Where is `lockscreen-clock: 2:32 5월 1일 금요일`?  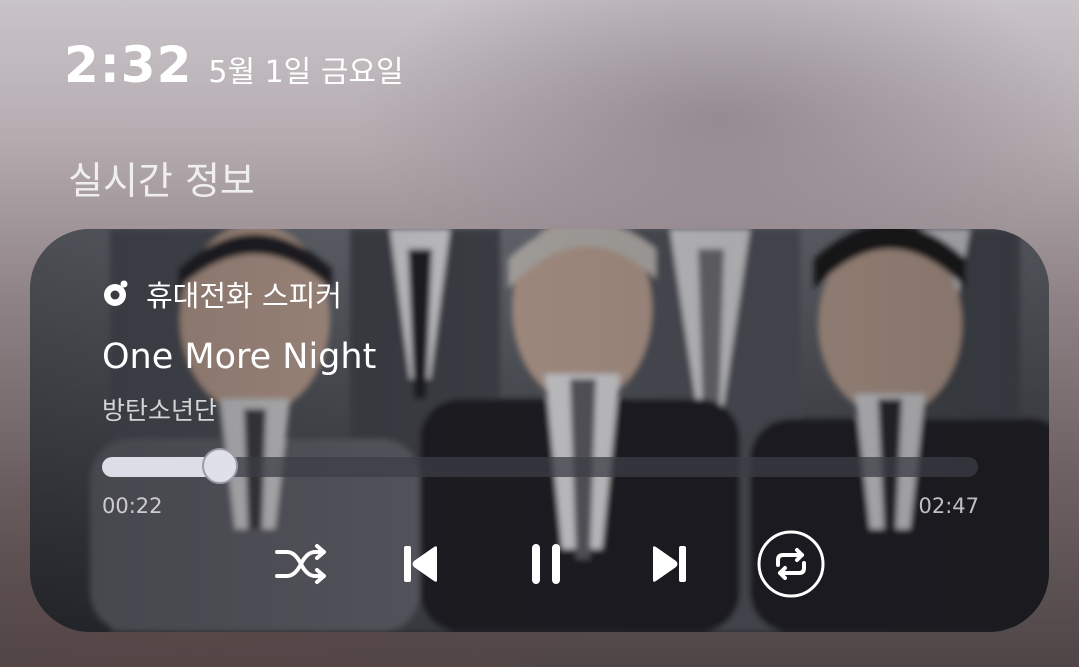
lockscreen-clock: 2:32 5월 1일 금요일 is located at coordinates (234, 68).